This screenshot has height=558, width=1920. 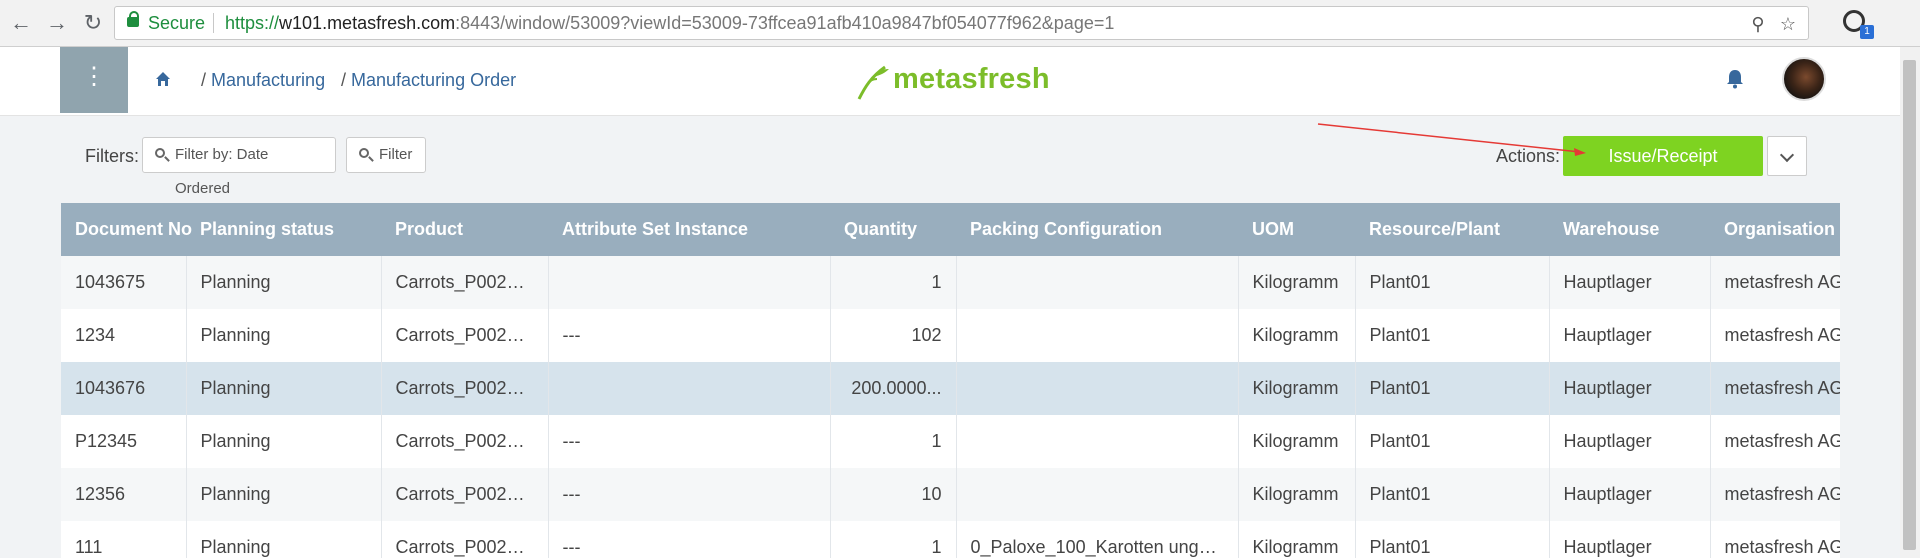 I want to click on star-icon: ☆, so click(x=1788, y=24).